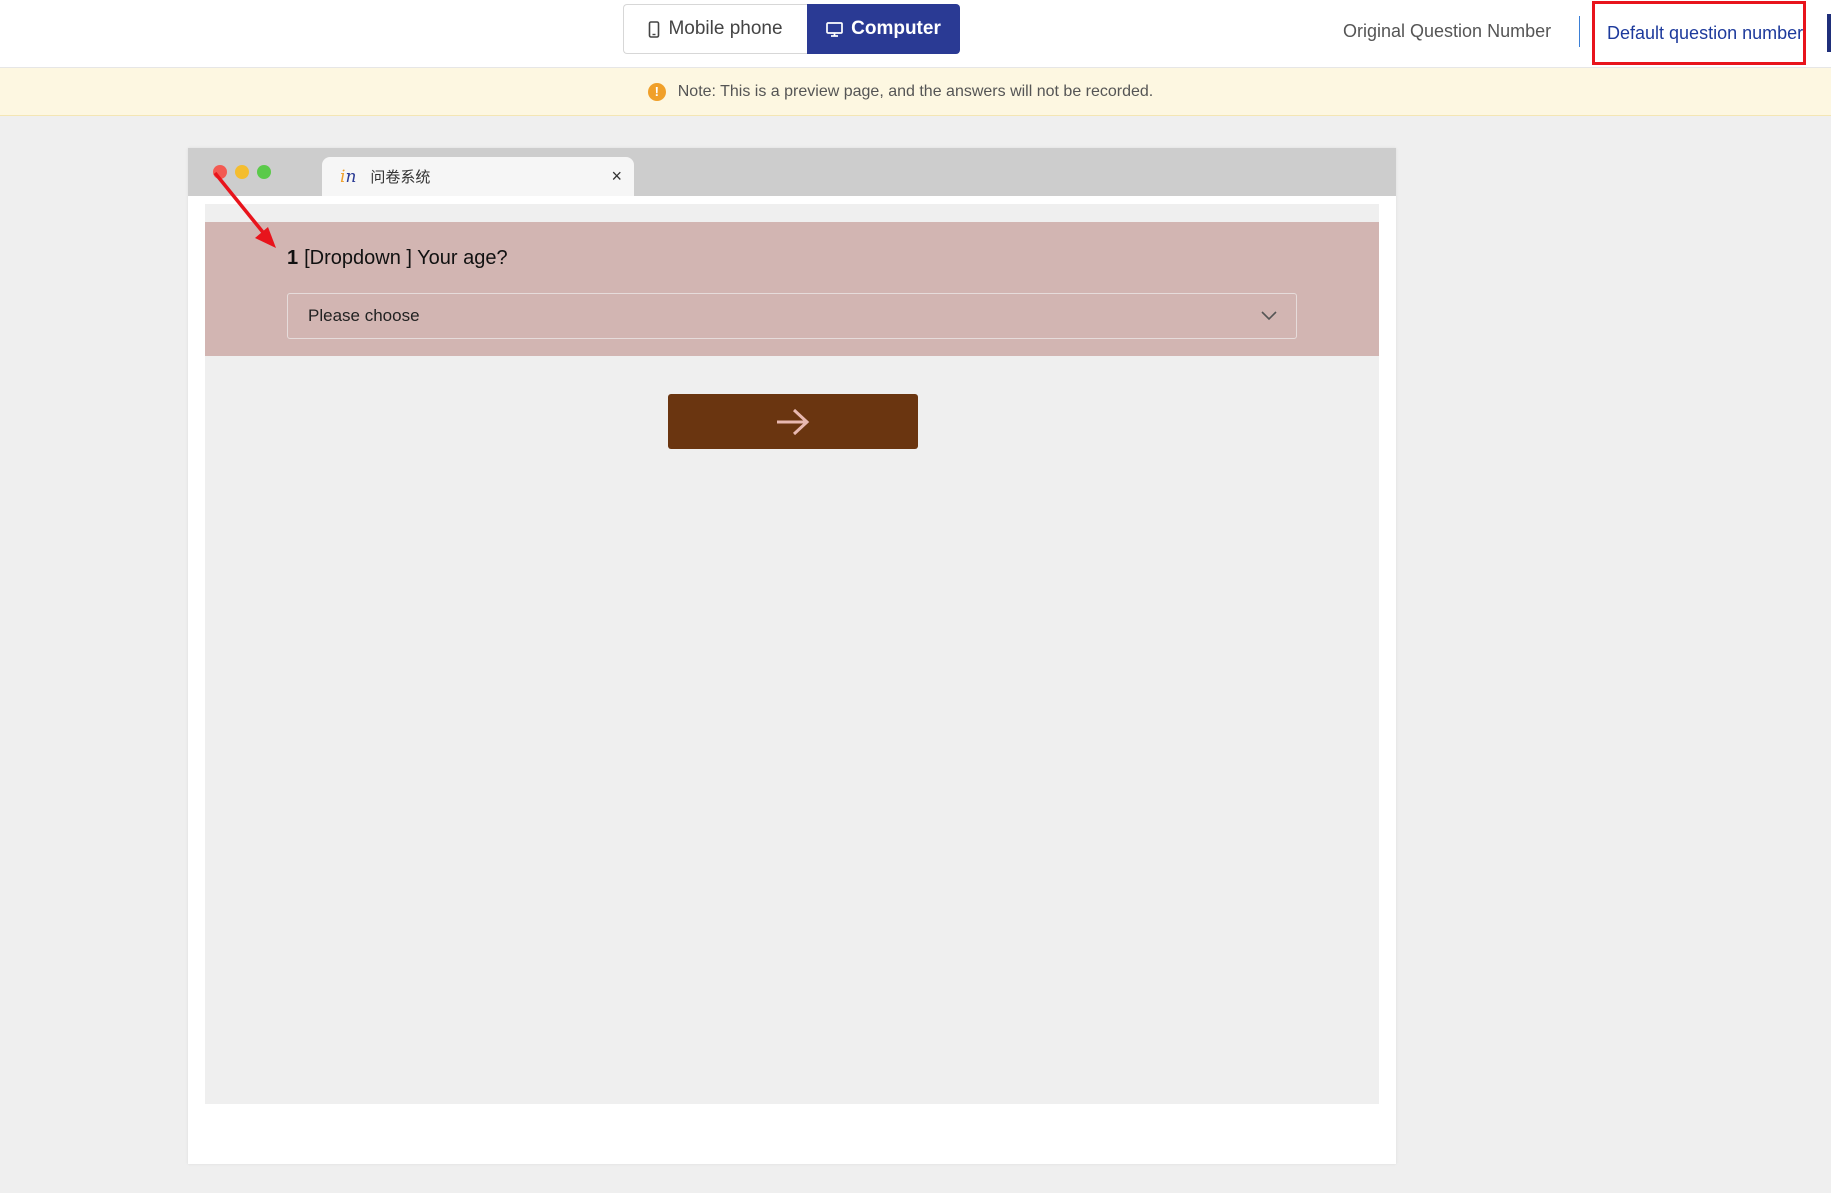 Image resolution: width=1831 pixels, height=1193 pixels. I want to click on right-edge-button, so click(1829, 33).